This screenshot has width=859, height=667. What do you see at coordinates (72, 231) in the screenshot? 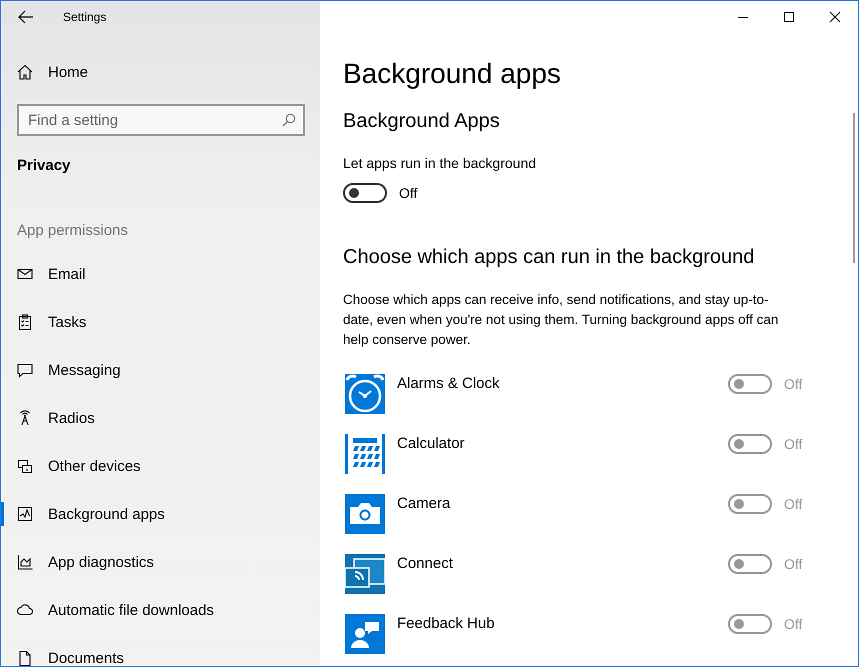
I see `group-label: App permissions` at bounding box center [72, 231].